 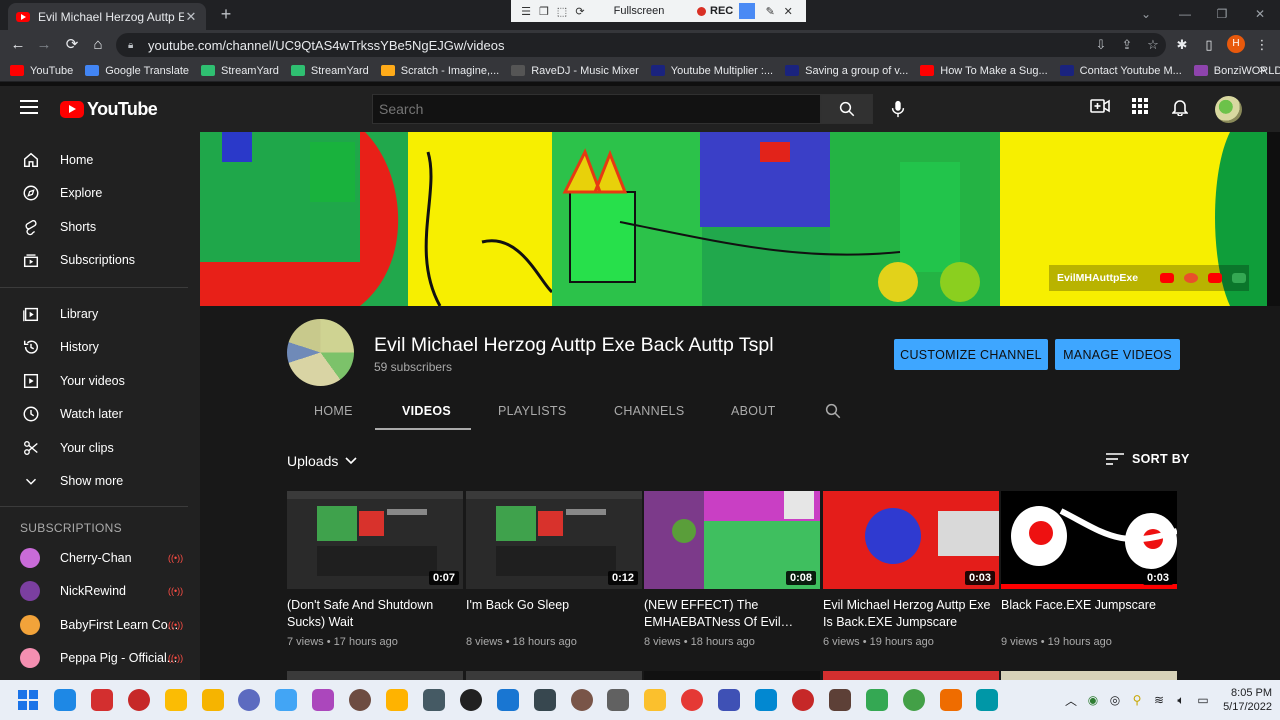 What do you see at coordinates (109, 109) in the screenshot?
I see `youtube-logo: YouTube` at bounding box center [109, 109].